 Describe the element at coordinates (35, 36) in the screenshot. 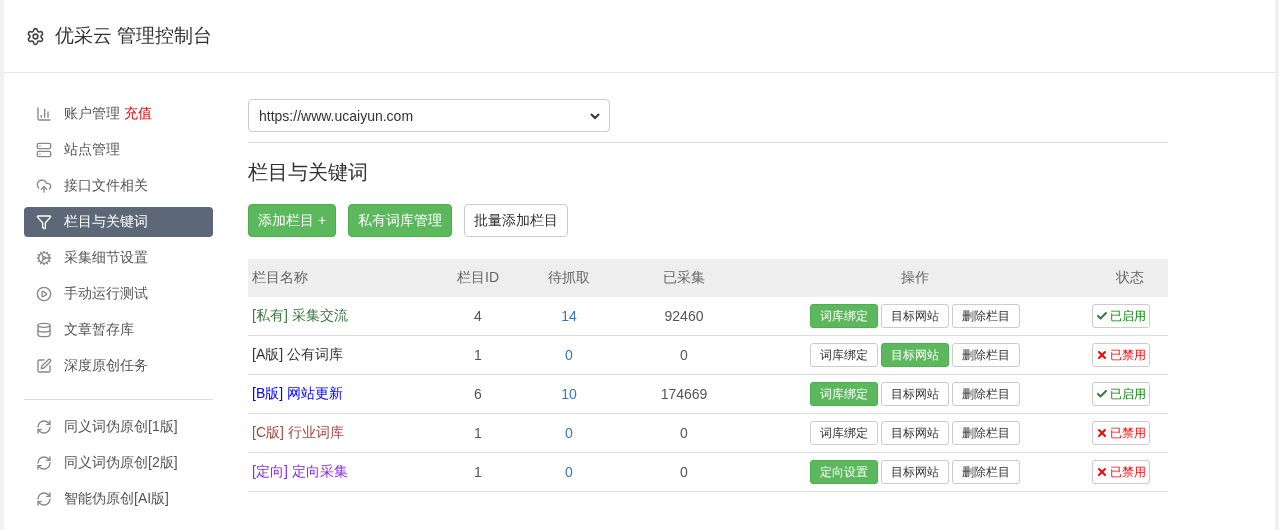

I see `settings-icon` at that location.